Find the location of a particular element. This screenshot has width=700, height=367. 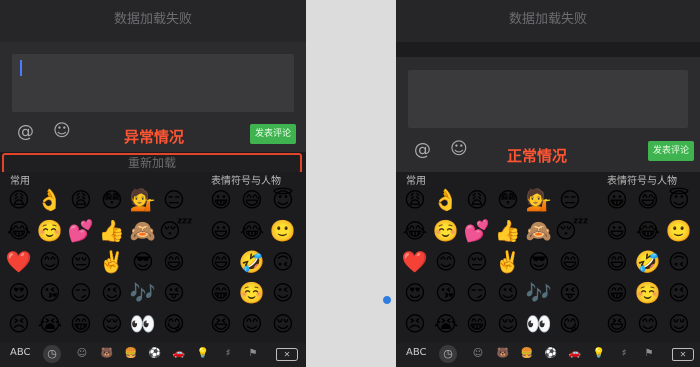

emoji-key: 😀 is located at coordinates (617, 200).